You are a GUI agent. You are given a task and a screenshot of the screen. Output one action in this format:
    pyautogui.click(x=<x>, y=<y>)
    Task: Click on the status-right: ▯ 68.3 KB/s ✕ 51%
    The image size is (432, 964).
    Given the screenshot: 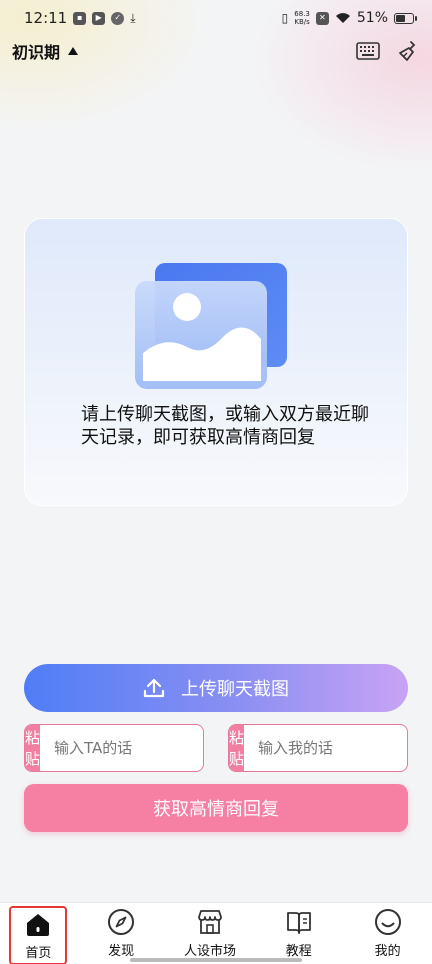 What is the action you would take?
    pyautogui.click(x=349, y=18)
    